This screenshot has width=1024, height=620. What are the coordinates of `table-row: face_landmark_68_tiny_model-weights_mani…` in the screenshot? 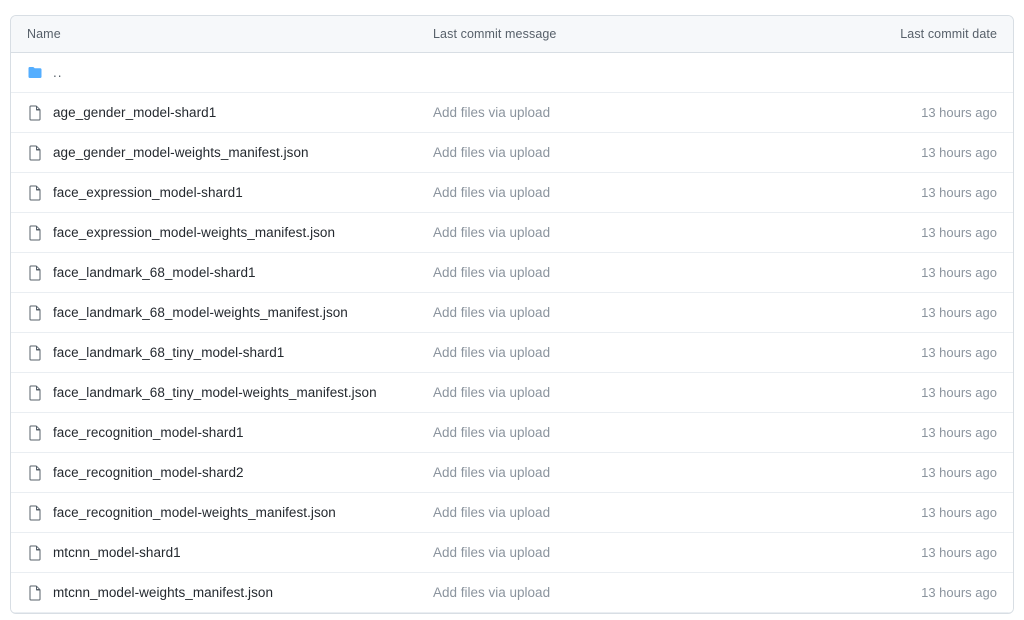 It's located at (512, 393).